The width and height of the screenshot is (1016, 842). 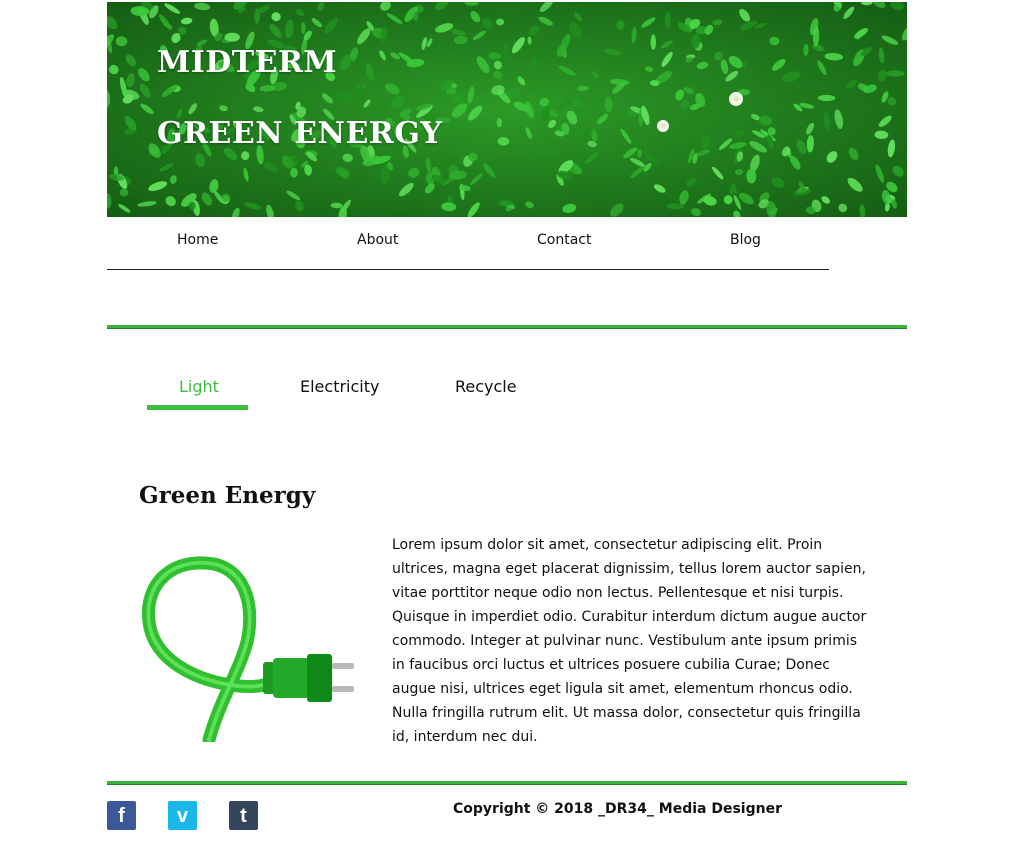 What do you see at coordinates (300, 133) in the screenshot?
I see `site-title-line2: GREEN ENERGY` at bounding box center [300, 133].